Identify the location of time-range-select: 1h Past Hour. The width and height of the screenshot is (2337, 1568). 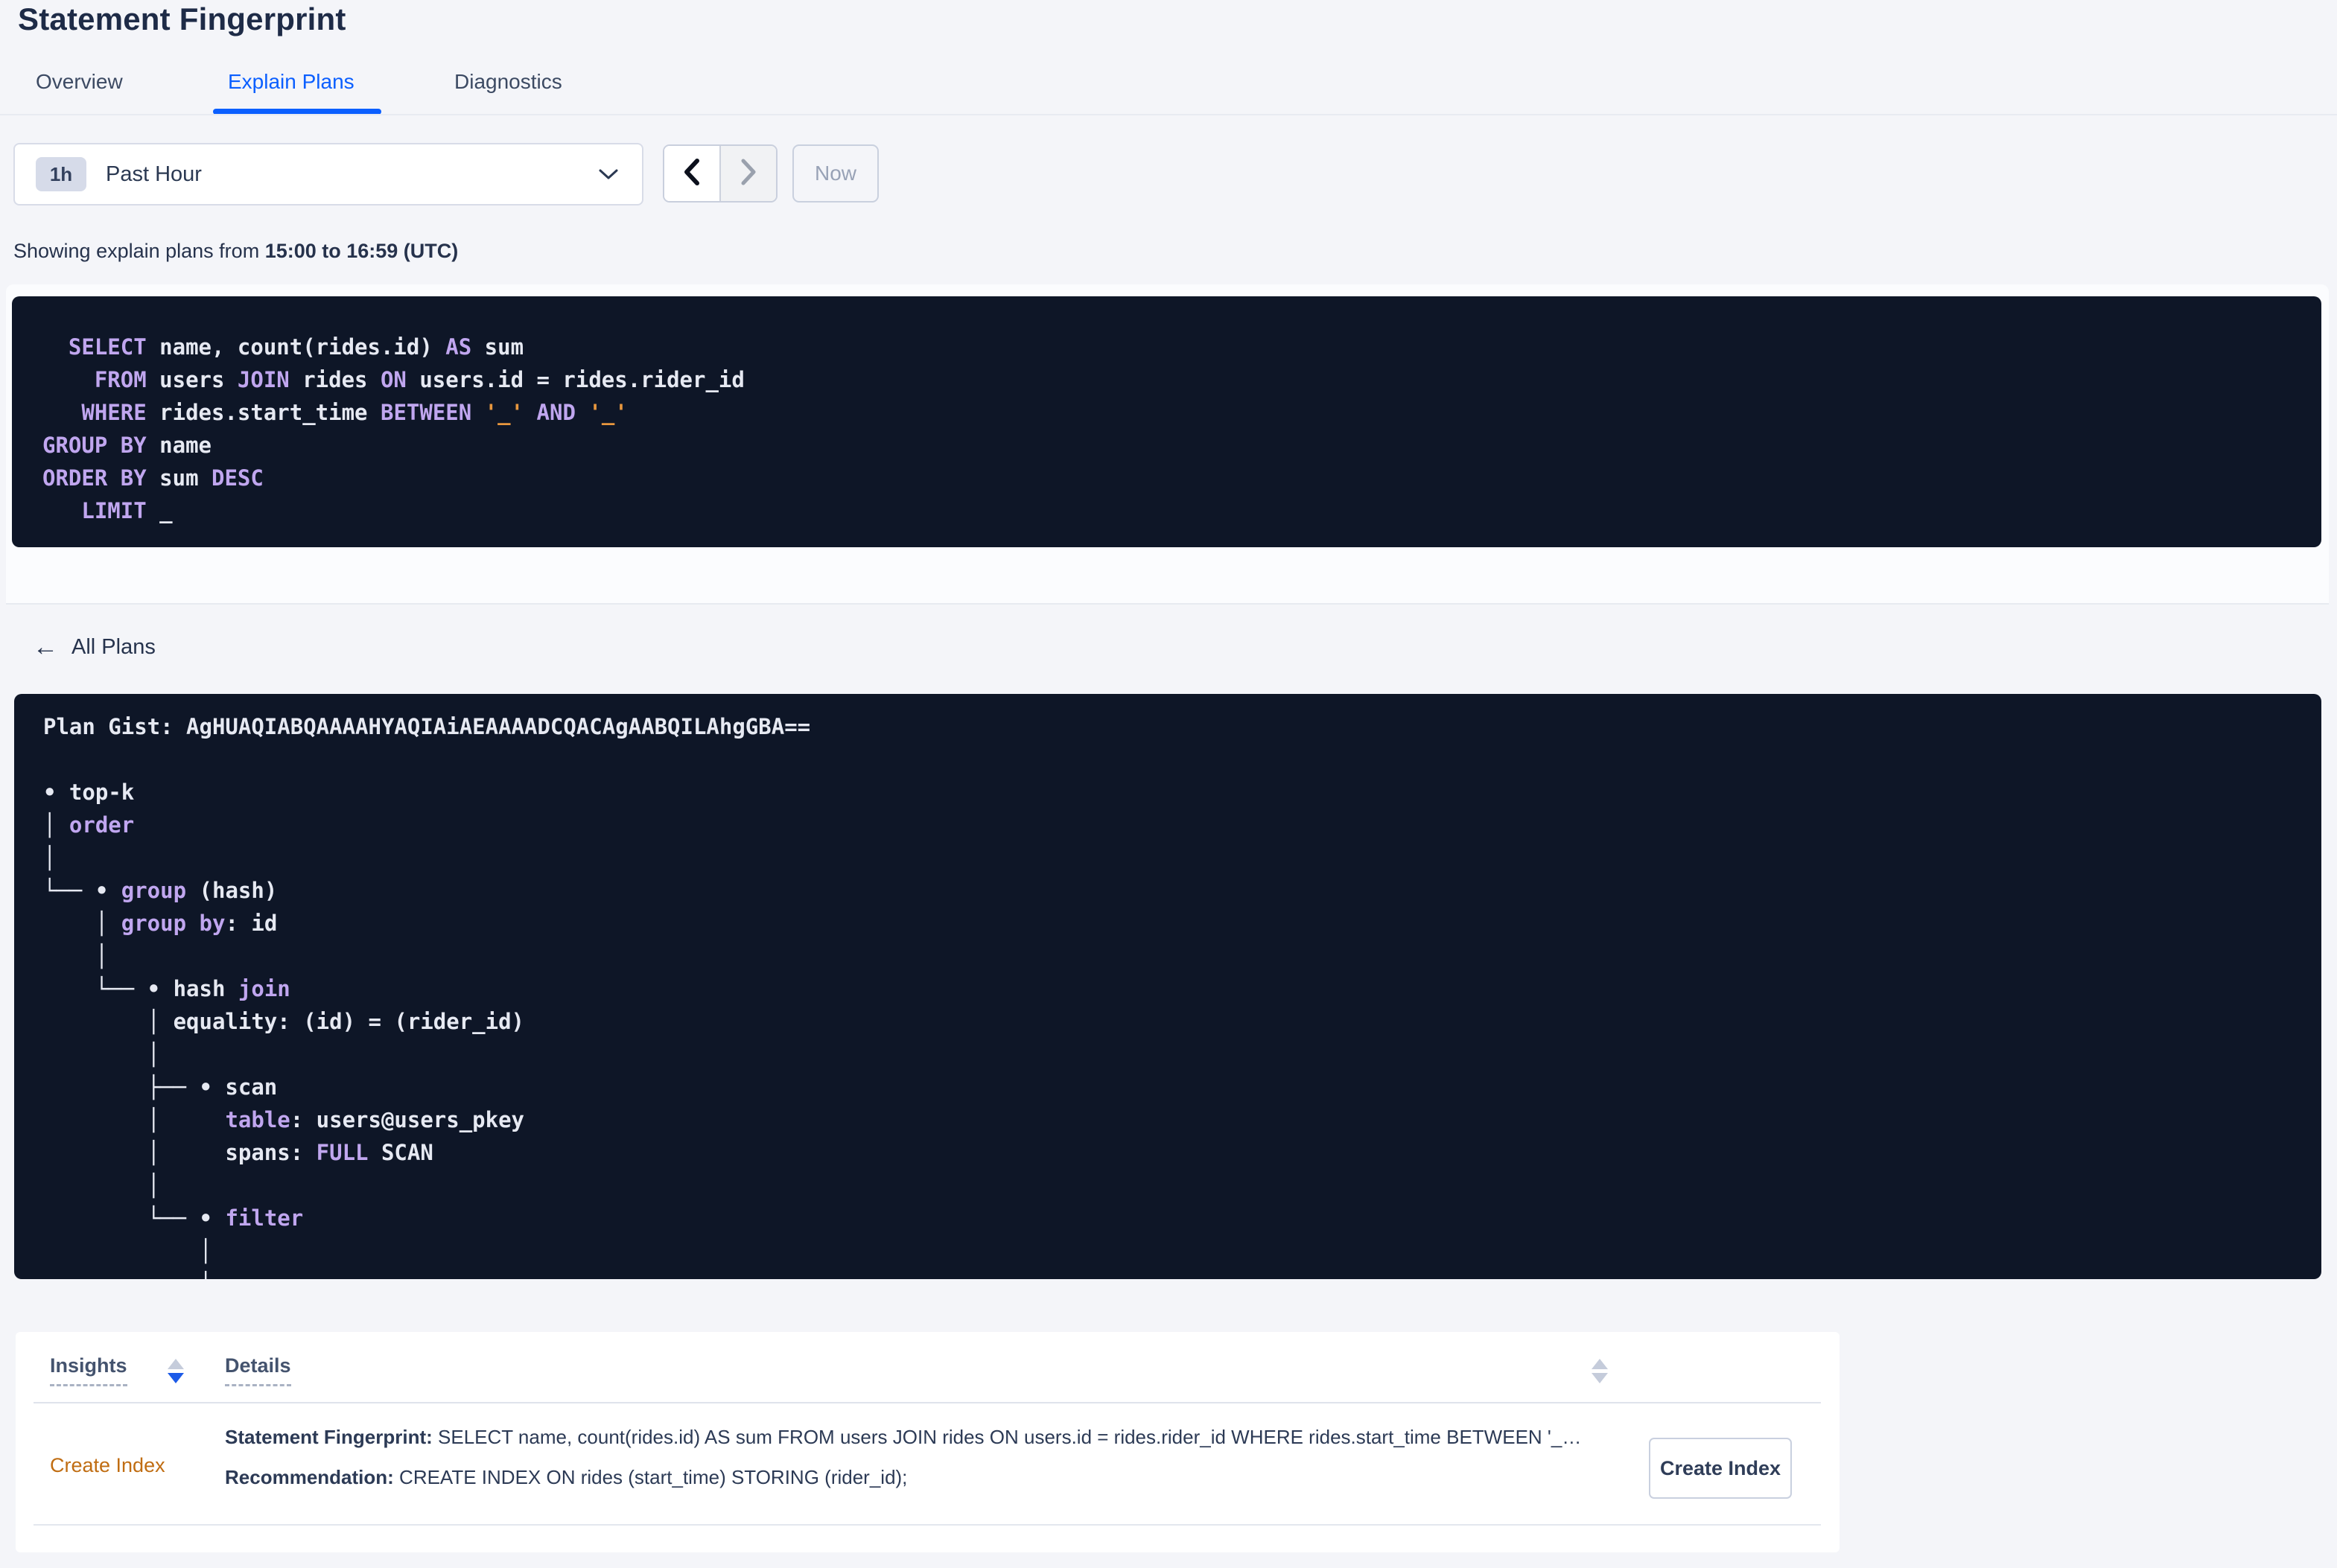
(328, 174).